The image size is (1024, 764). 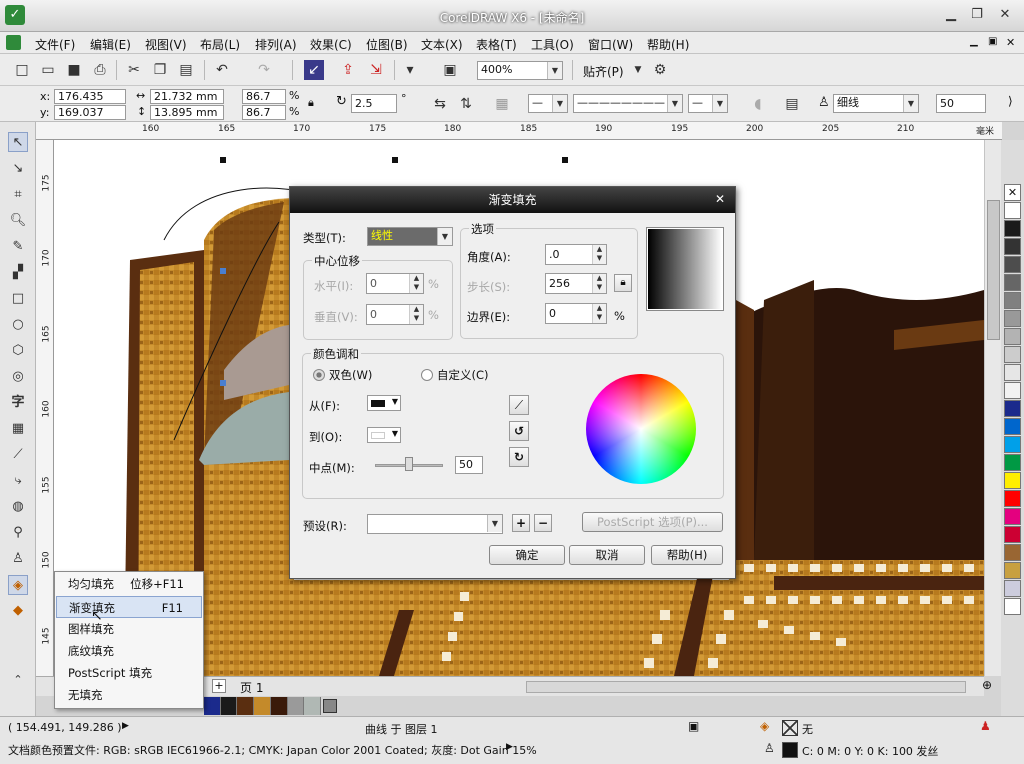 What do you see at coordinates (1012, 192) in the screenshot?
I see `no-color-swatch: ✕` at bounding box center [1012, 192].